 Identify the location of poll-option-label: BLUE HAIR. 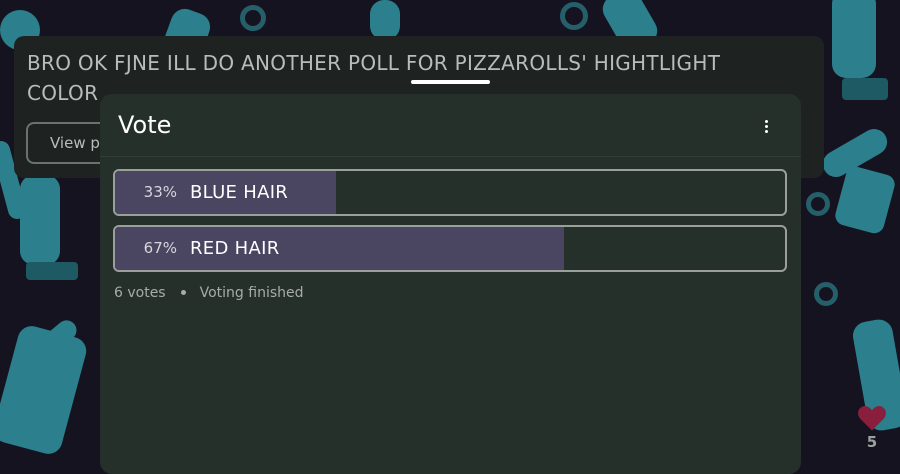
(239, 192).